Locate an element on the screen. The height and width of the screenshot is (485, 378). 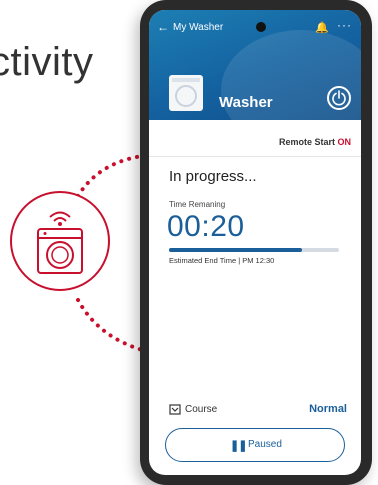
time-remaining-label: Time Remaning is located at coordinates (197, 204).